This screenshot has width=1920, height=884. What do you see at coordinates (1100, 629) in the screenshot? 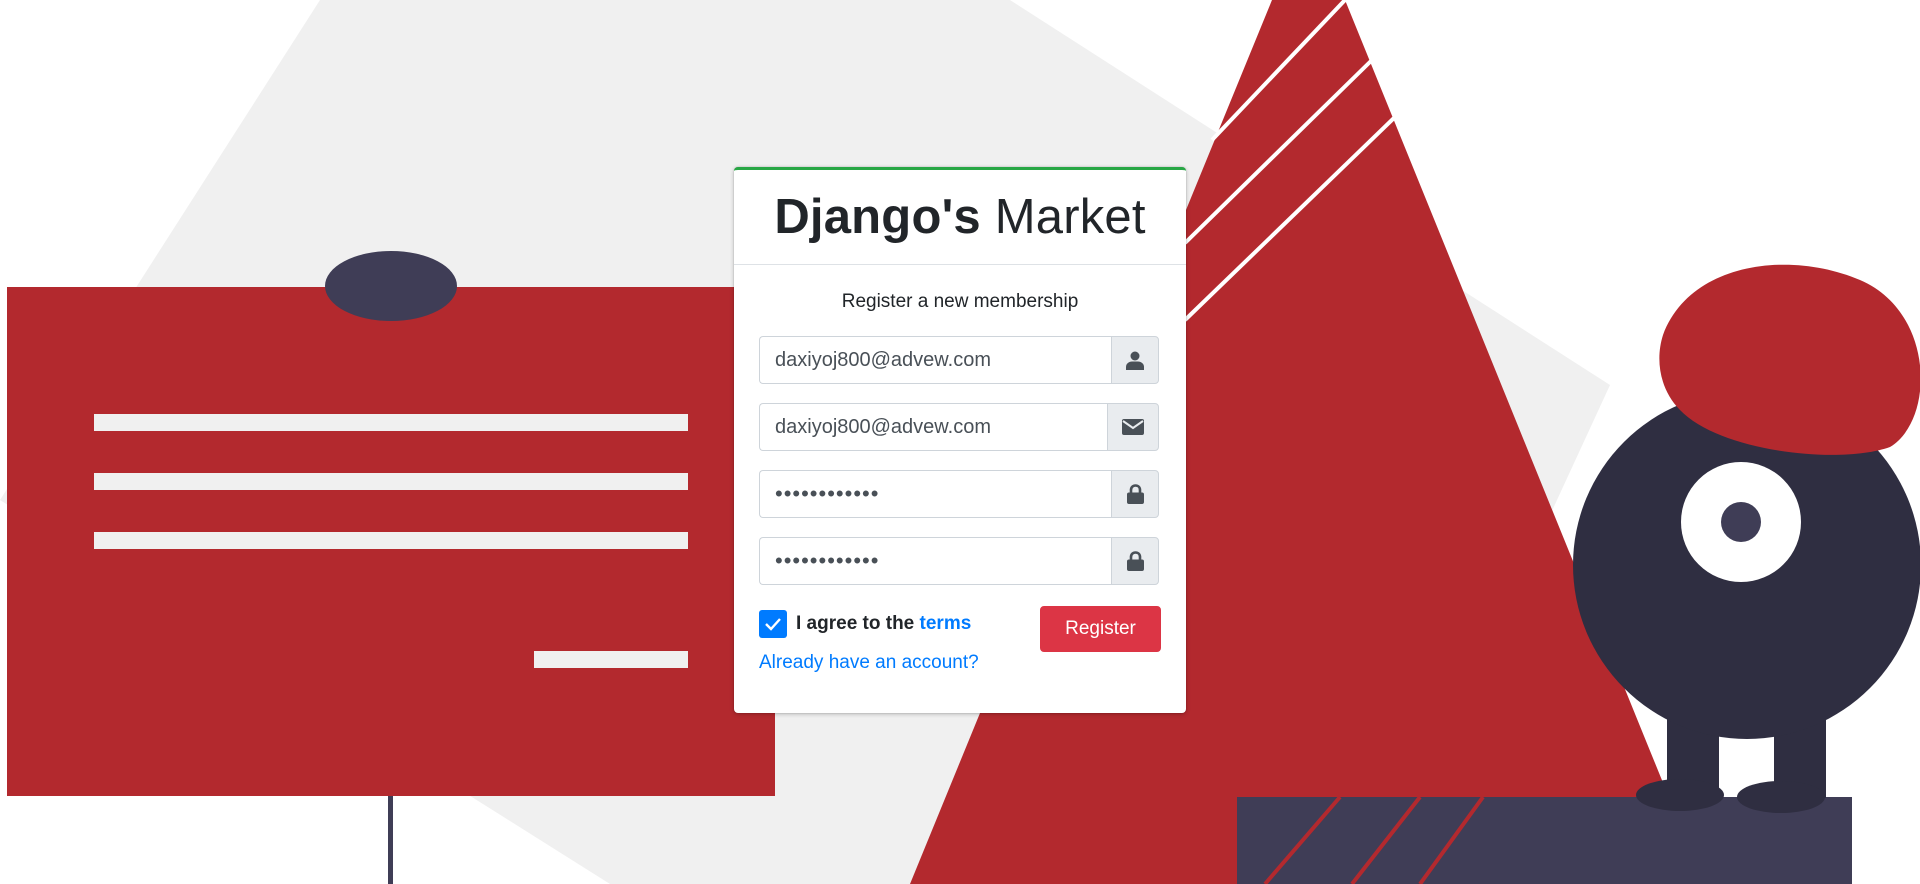
I see `register-button: Register` at bounding box center [1100, 629].